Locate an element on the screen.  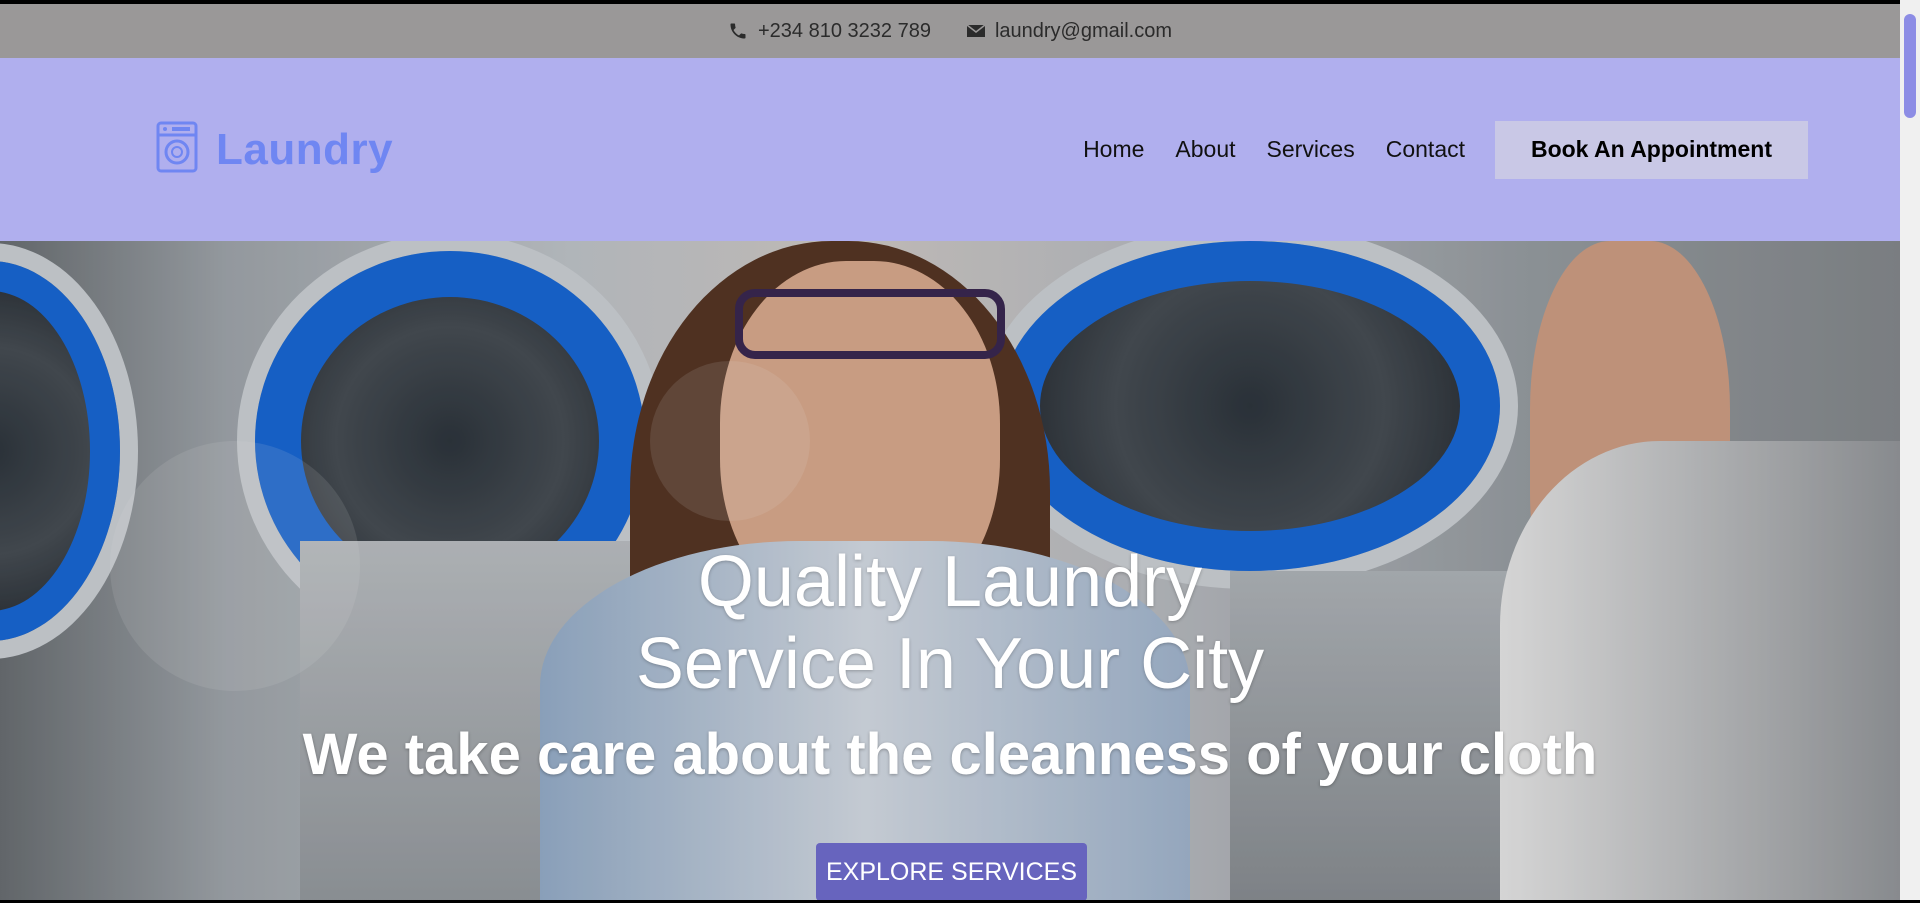
page-scrollbar is located at coordinates (1910, 451).